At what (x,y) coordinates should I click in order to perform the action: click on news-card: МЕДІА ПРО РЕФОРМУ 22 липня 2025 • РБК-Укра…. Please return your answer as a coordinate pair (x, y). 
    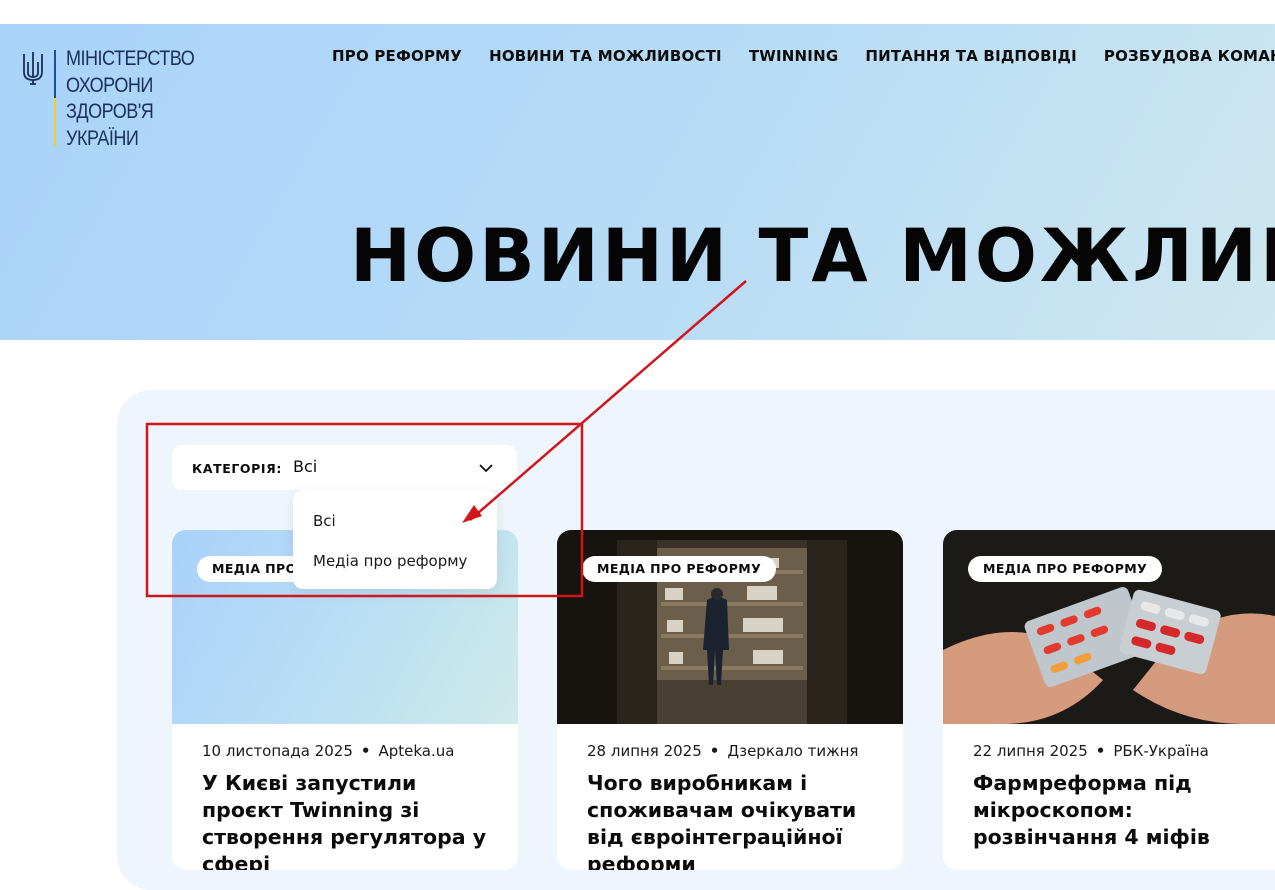
    Looking at the image, I should click on (1109, 700).